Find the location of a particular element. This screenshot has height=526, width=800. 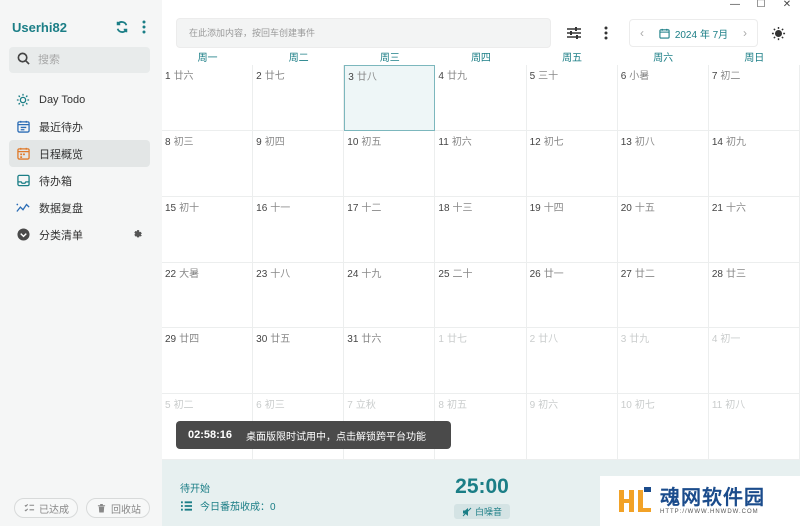

calendar-day-cell: 13 初八 is located at coordinates (663, 163).